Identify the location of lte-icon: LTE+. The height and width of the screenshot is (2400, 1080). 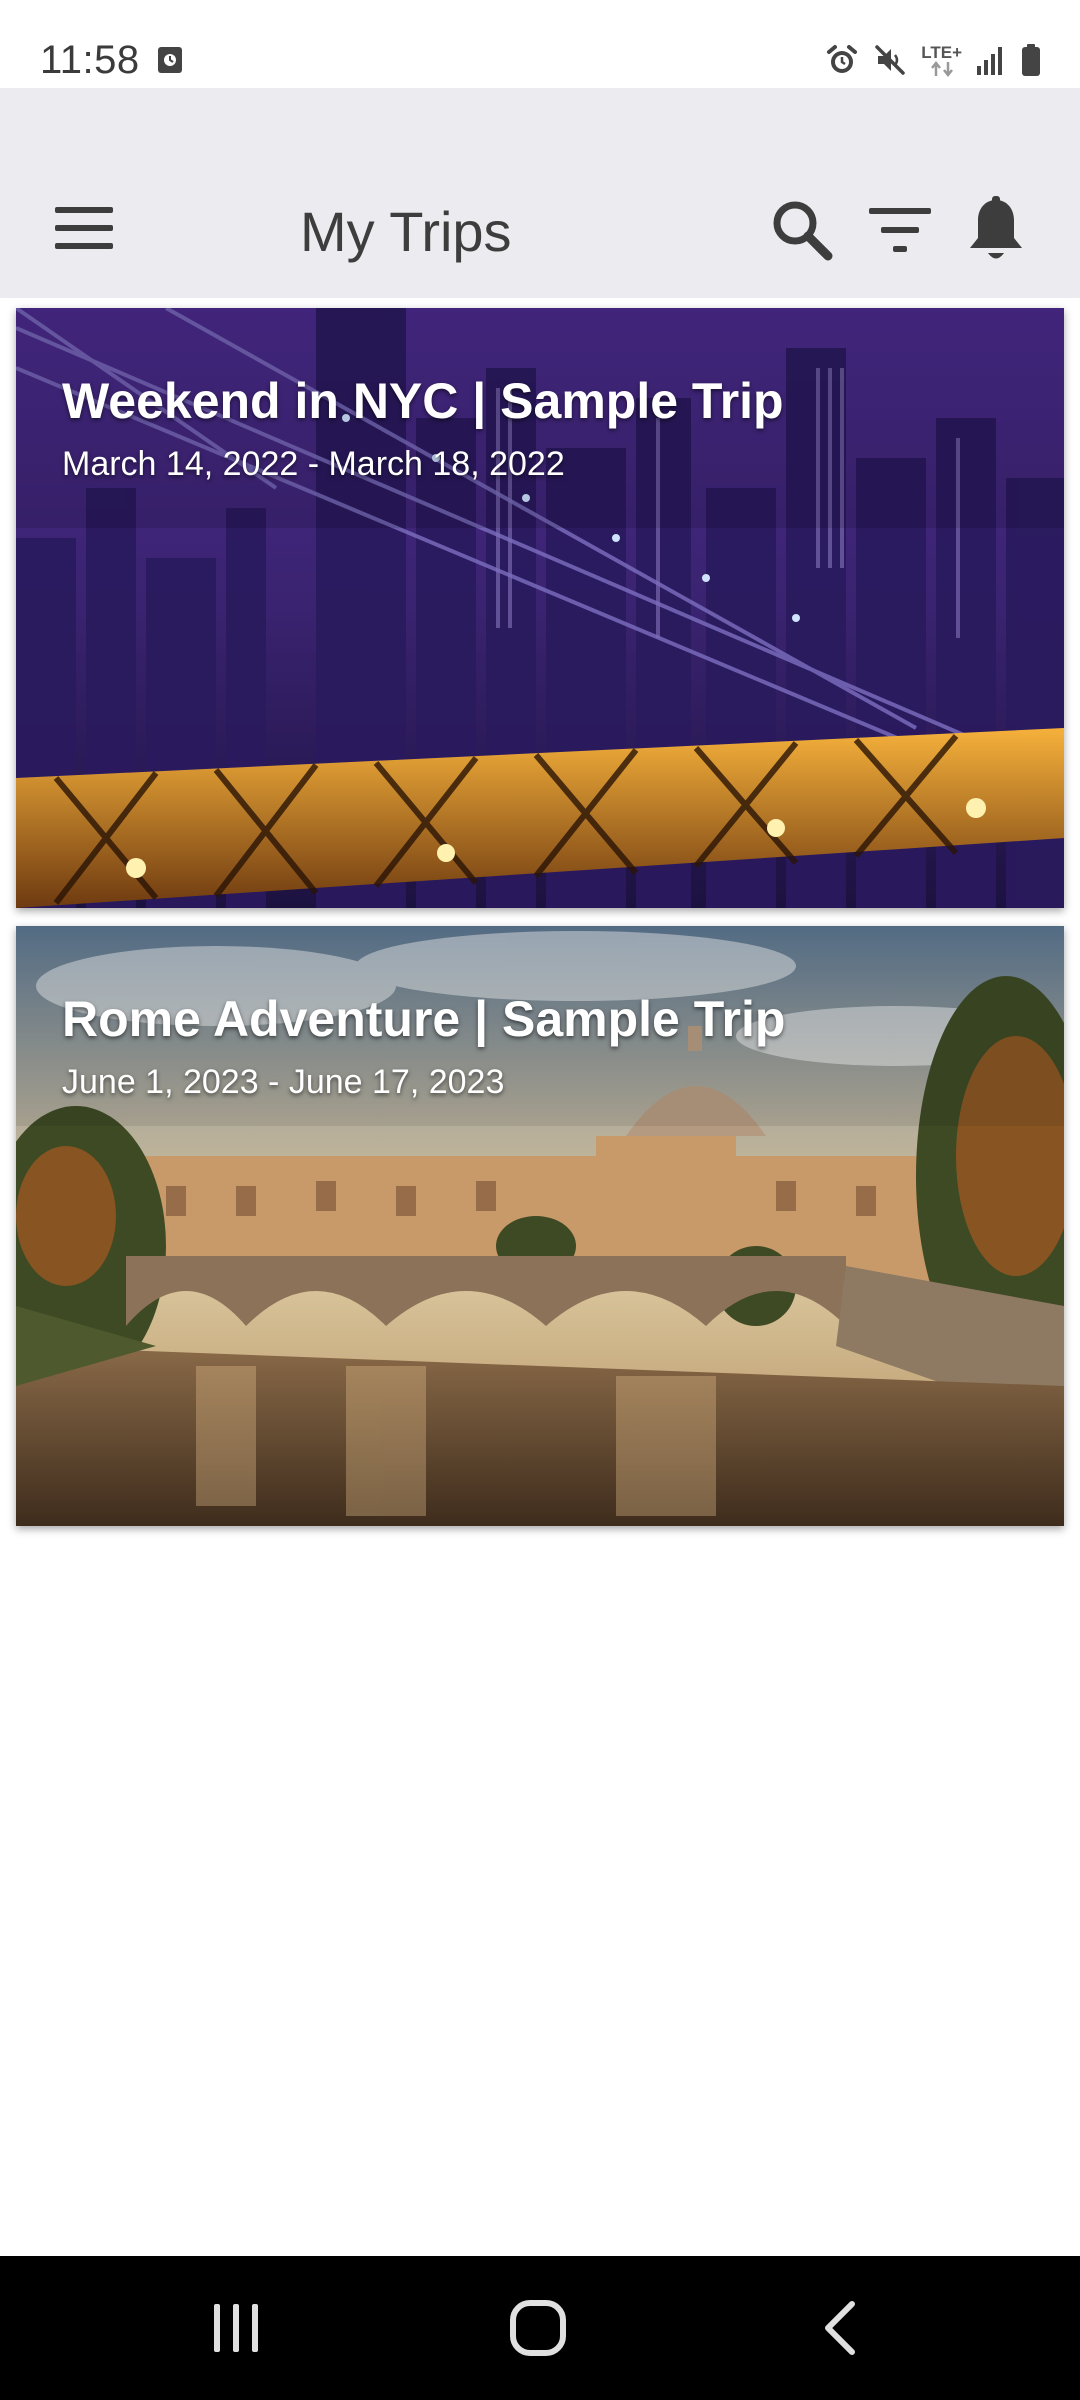
(941, 60).